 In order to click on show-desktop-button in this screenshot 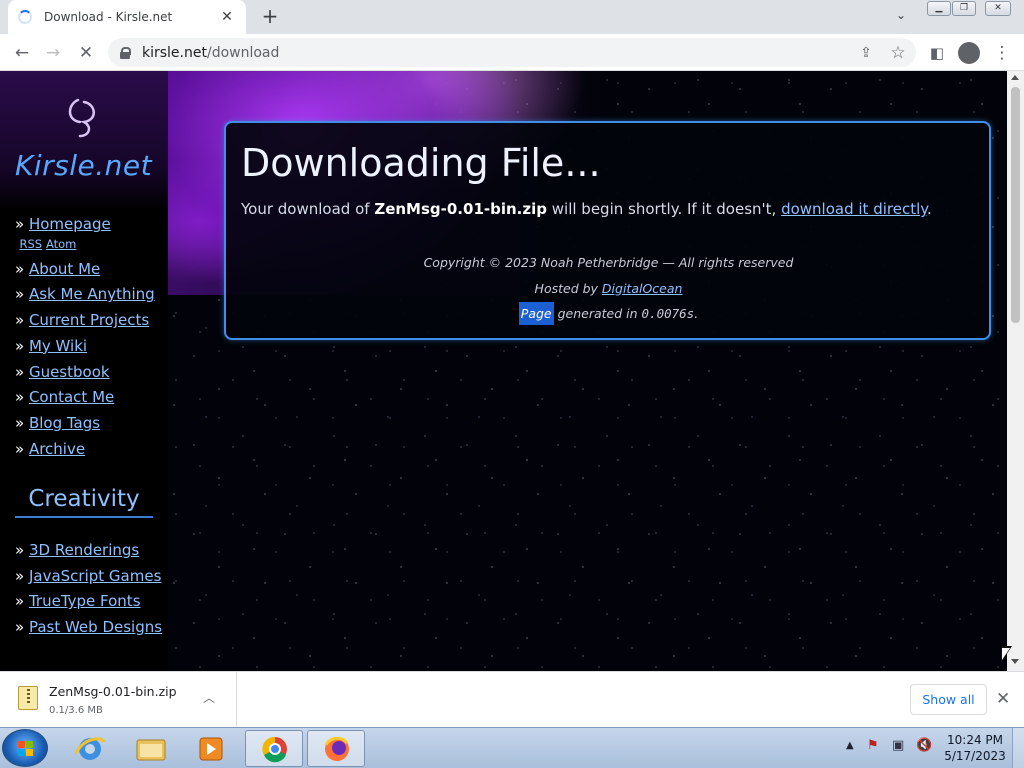, I will do `click(1018, 748)`.